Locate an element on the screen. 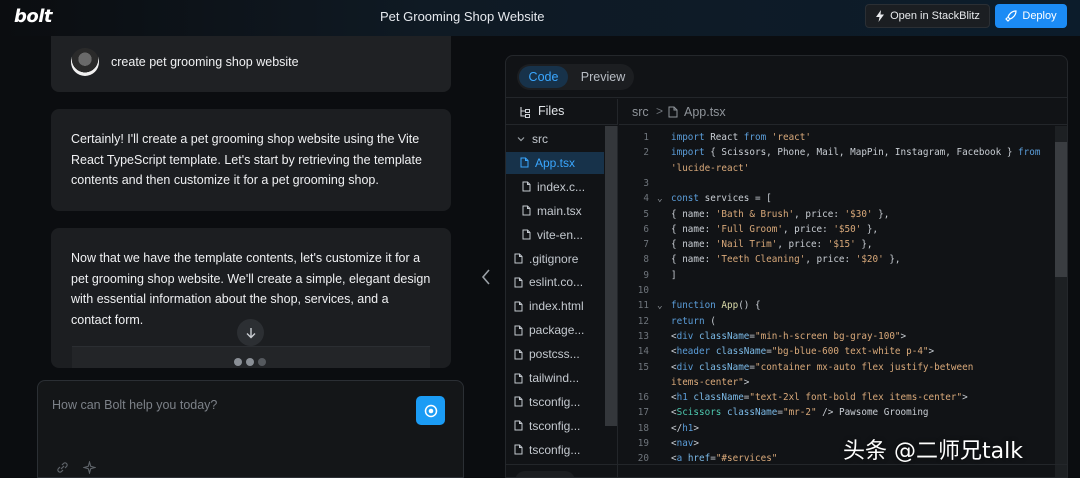  tree-folder: src is located at coordinates (532, 139).